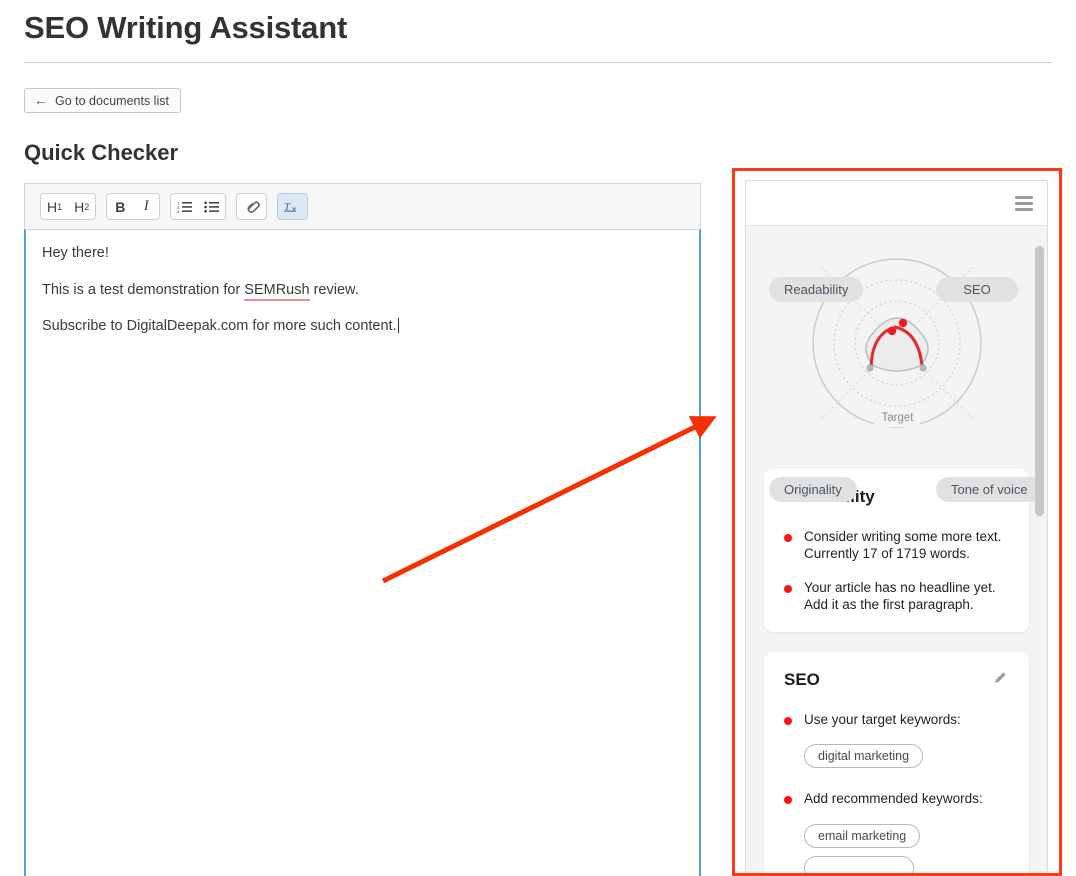  Describe the element at coordinates (977, 289) in the screenshot. I see `radar-pill-seo: SEO` at that location.